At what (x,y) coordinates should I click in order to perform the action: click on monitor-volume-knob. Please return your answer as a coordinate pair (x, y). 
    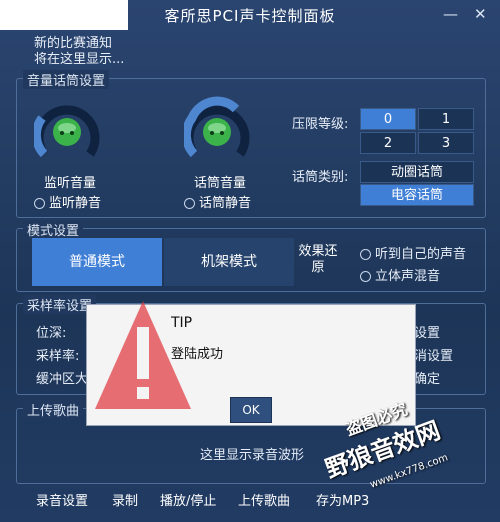
    Looking at the image, I should click on (67, 129).